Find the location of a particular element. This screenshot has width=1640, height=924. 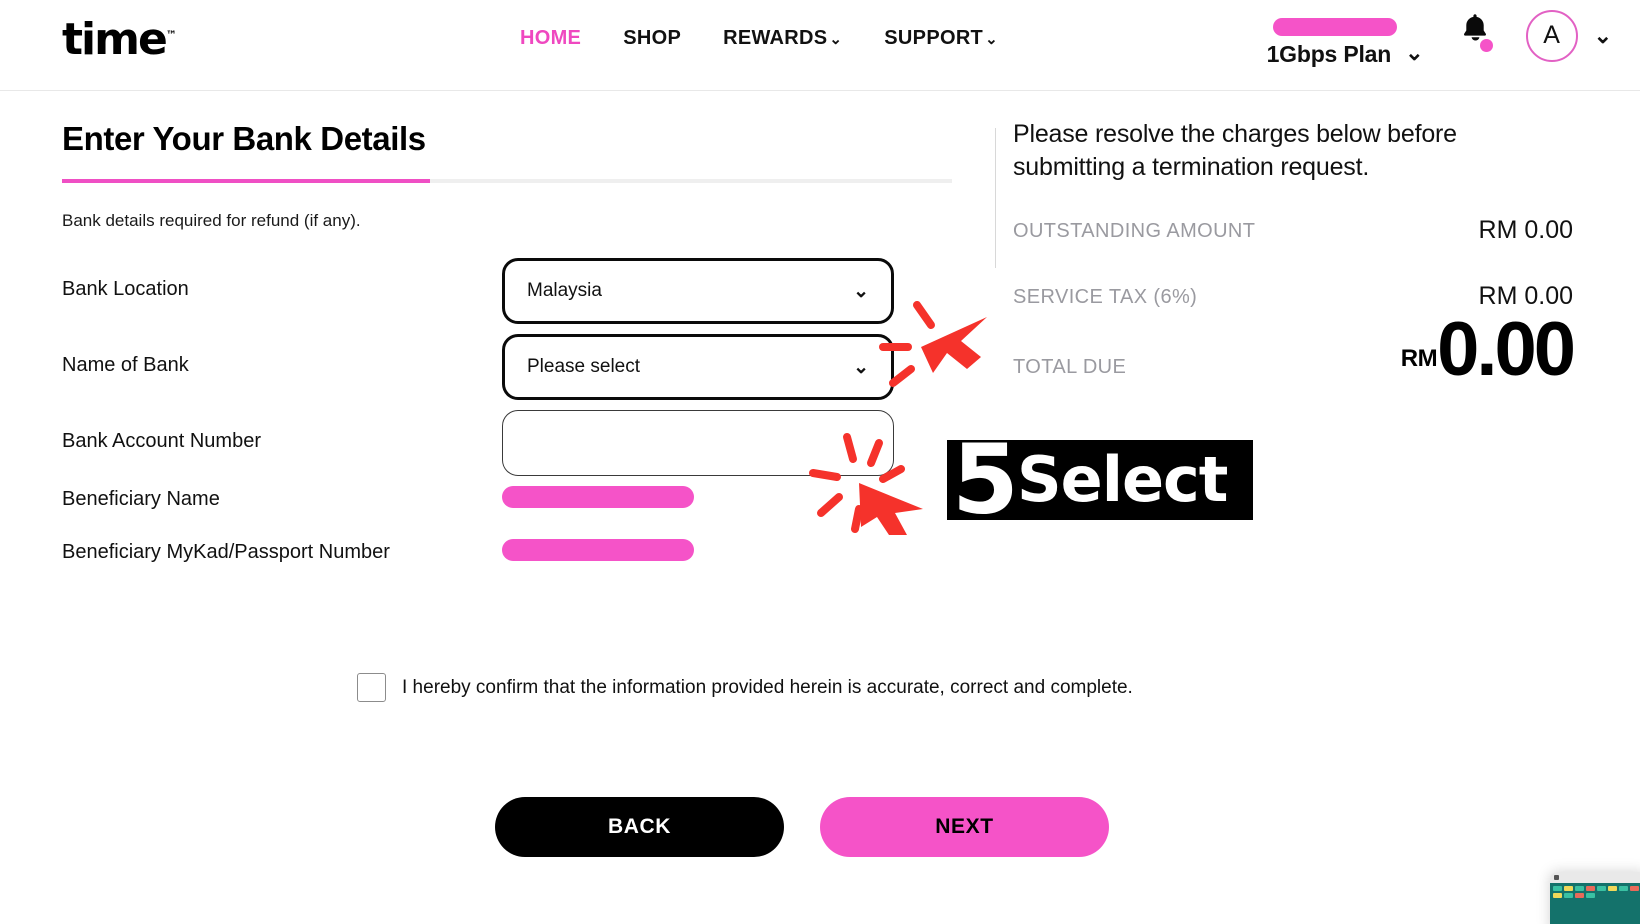

plan-selector: 1Gbps Plan ⌄ is located at coordinates (1345, 45).